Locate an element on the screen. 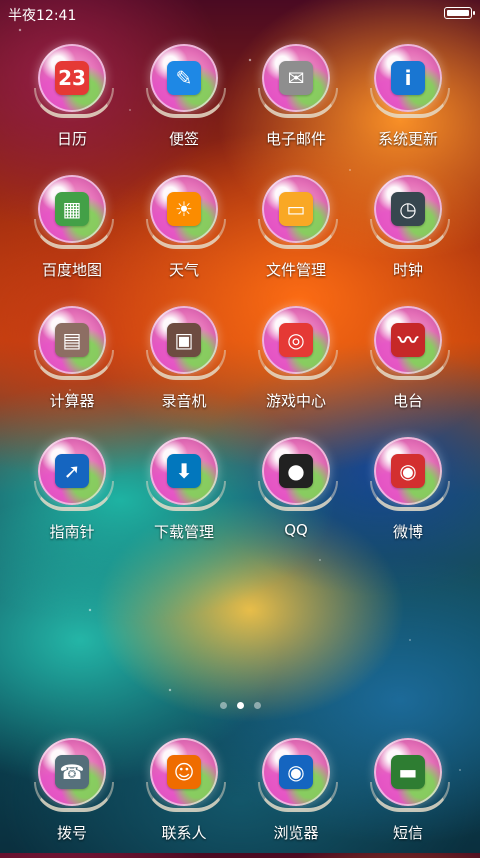 The height and width of the screenshot is (858, 480). recorder-icon: ▣ is located at coordinates (184, 340).